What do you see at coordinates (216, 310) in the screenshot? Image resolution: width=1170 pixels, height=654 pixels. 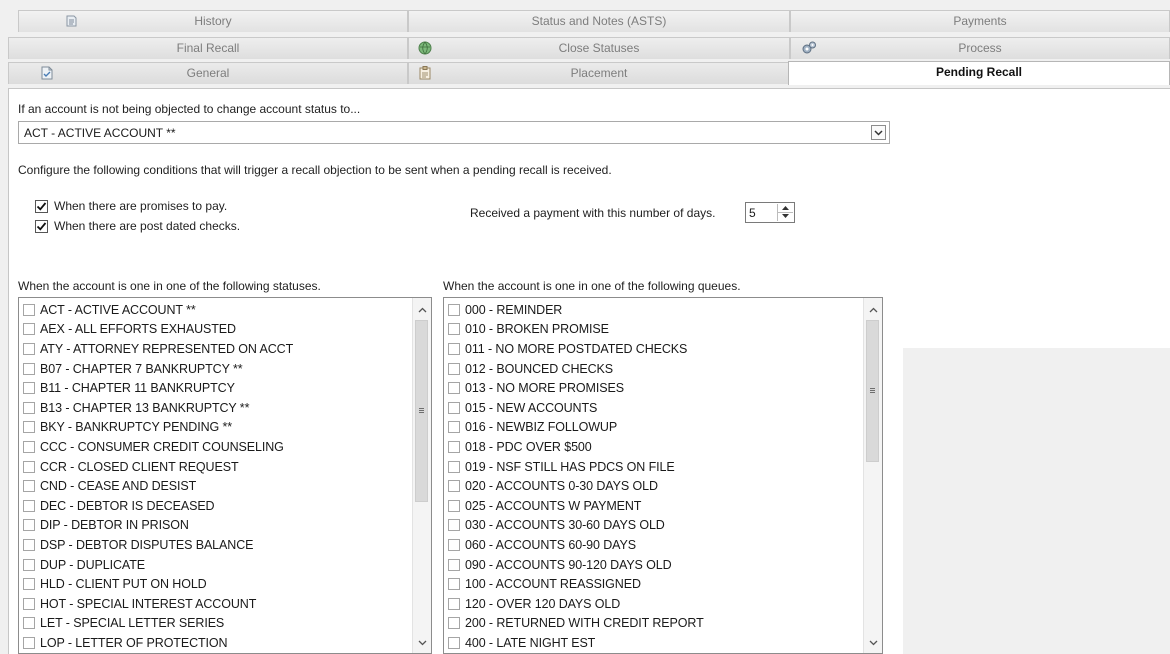 I see `list-item: ACT - ACTIVE ACCOUNT **` at bounding box center [216, 310].